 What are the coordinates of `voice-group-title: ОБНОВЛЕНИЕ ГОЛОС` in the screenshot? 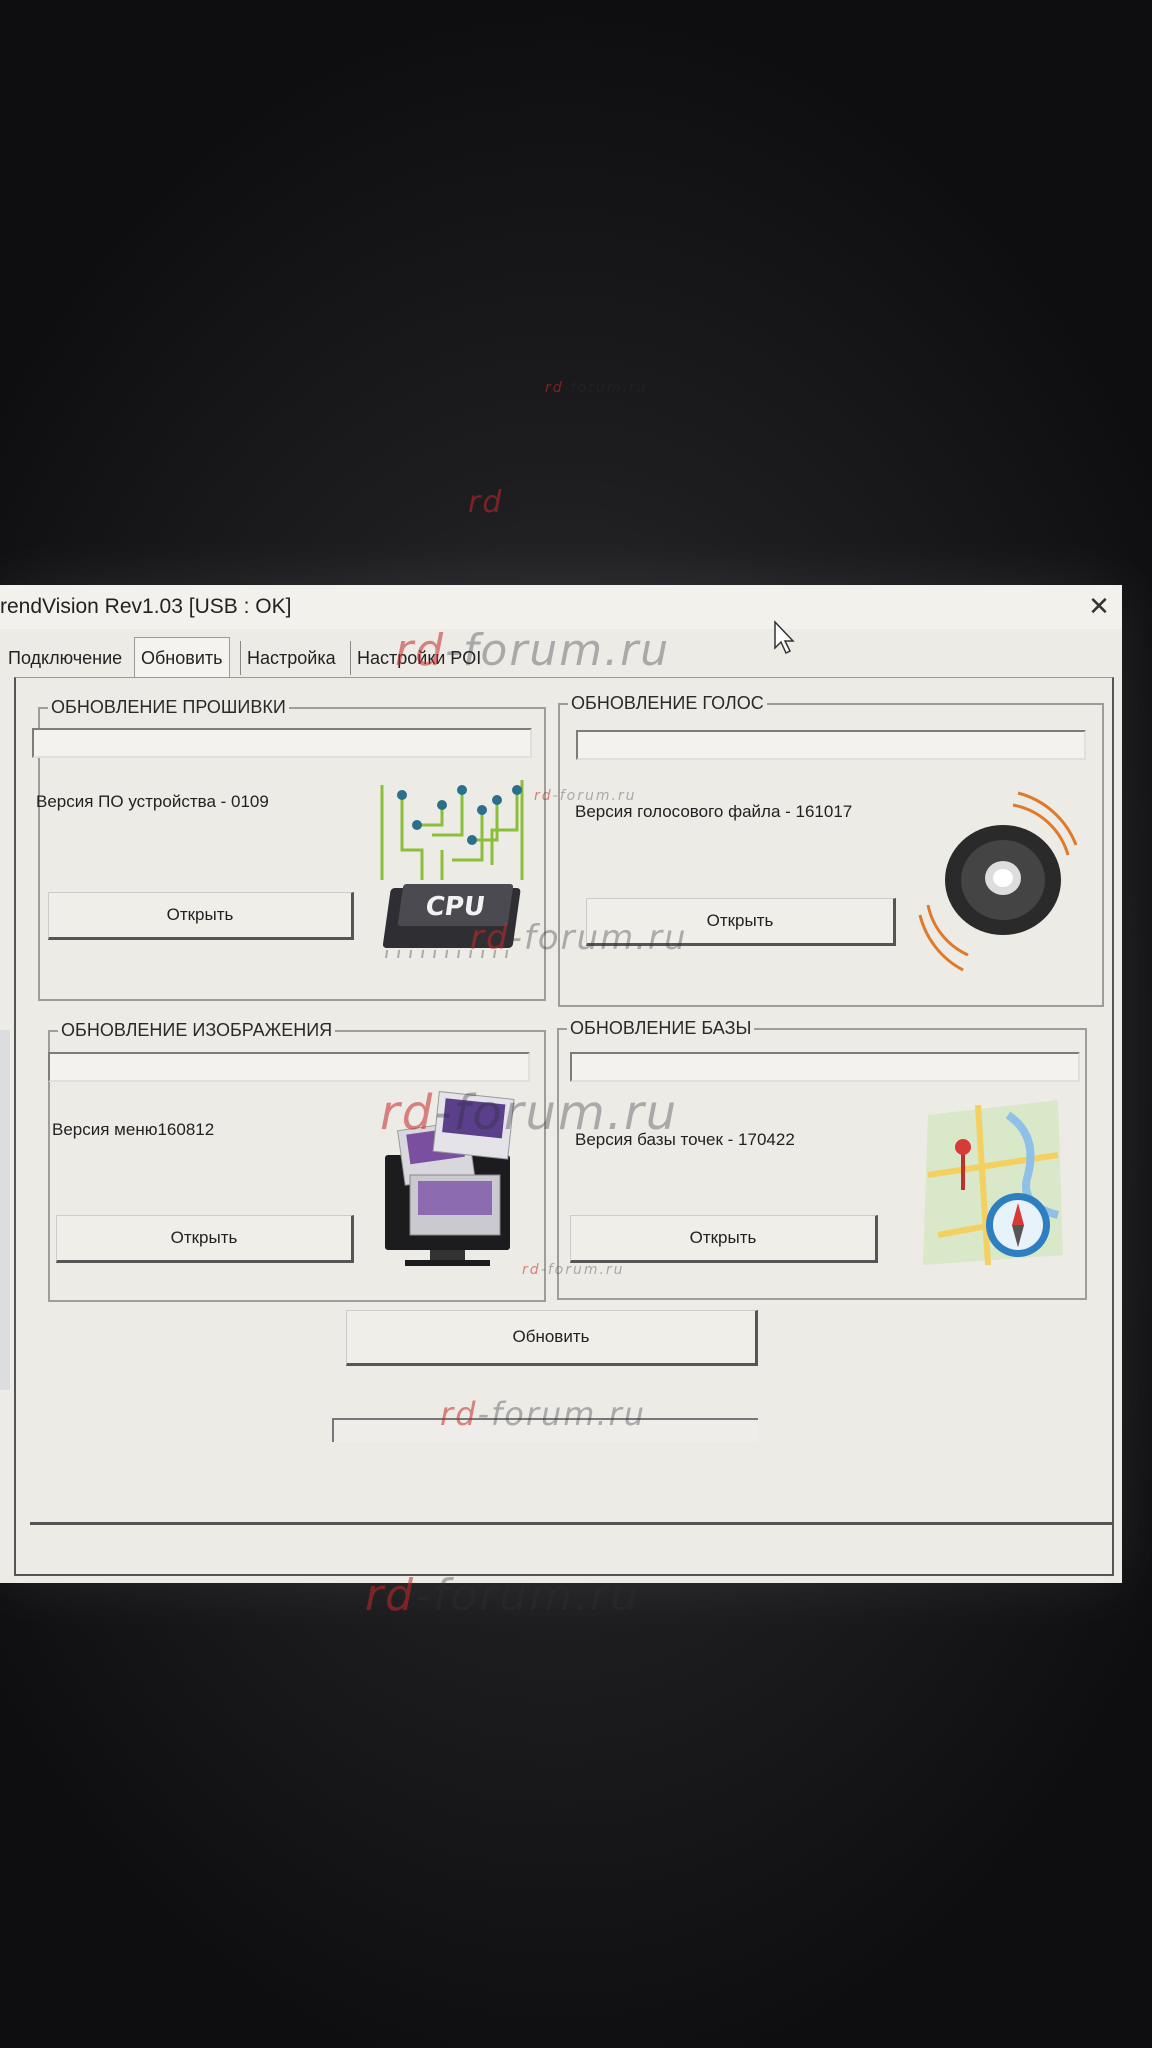 It's located at (667, 703).